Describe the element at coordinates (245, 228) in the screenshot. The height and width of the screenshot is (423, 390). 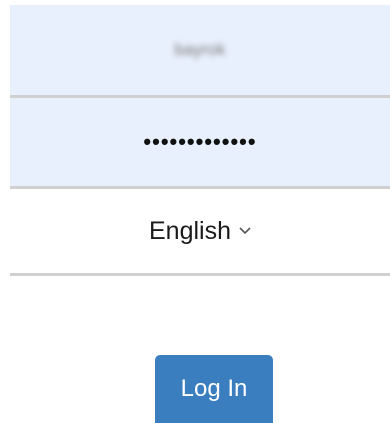
I see `chevron-down-icon` at that location.